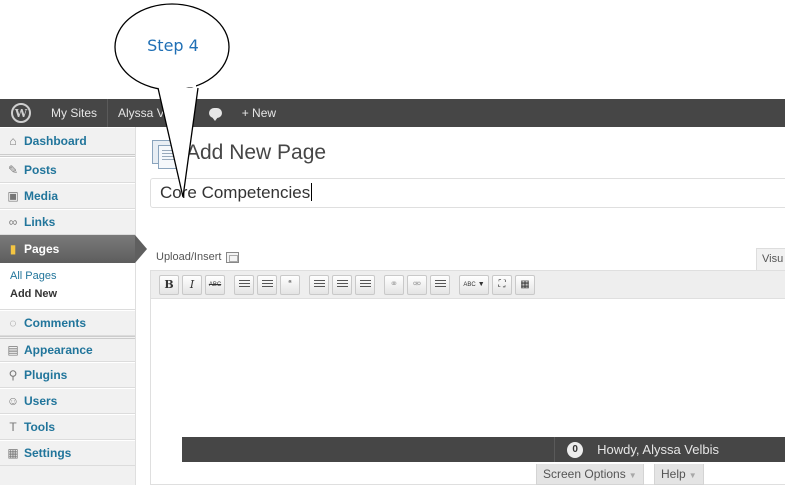  What do you see at coordinates (48, 453) in the screenshot?
I see `sidebar-item-label: Settings` at bounding box center [48, 453].